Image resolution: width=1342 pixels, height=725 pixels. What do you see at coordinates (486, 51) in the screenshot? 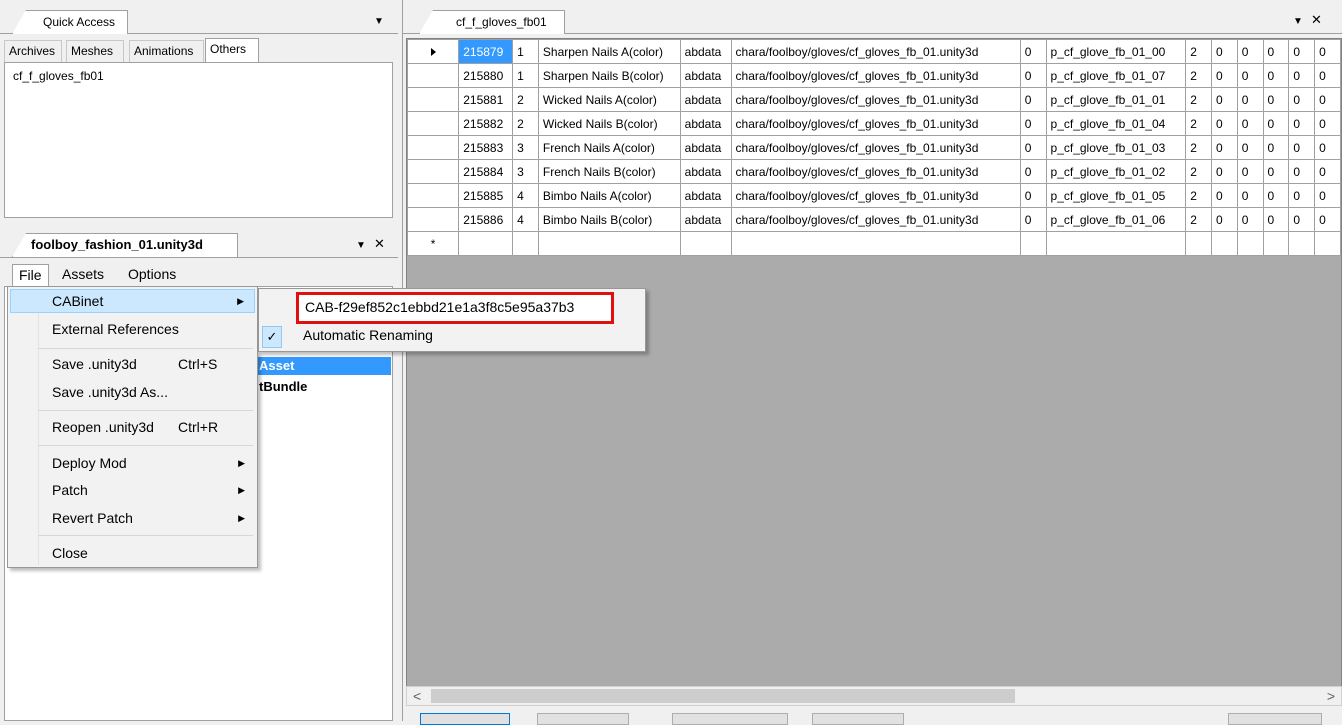
I see `table-cell: 215879` at bounding box center [486, 51].